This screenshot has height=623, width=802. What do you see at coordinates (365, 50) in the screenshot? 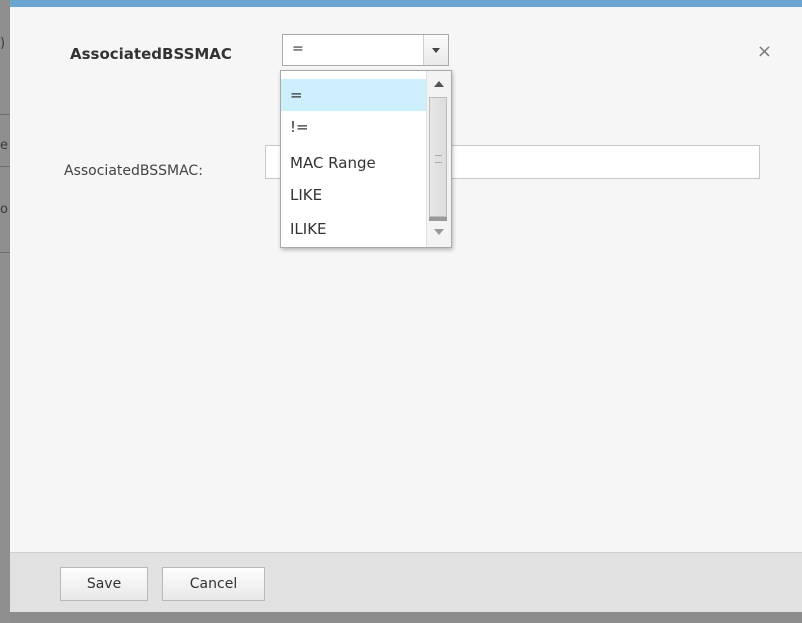
I see `operator-select: =` at bounding box center [365, 50].